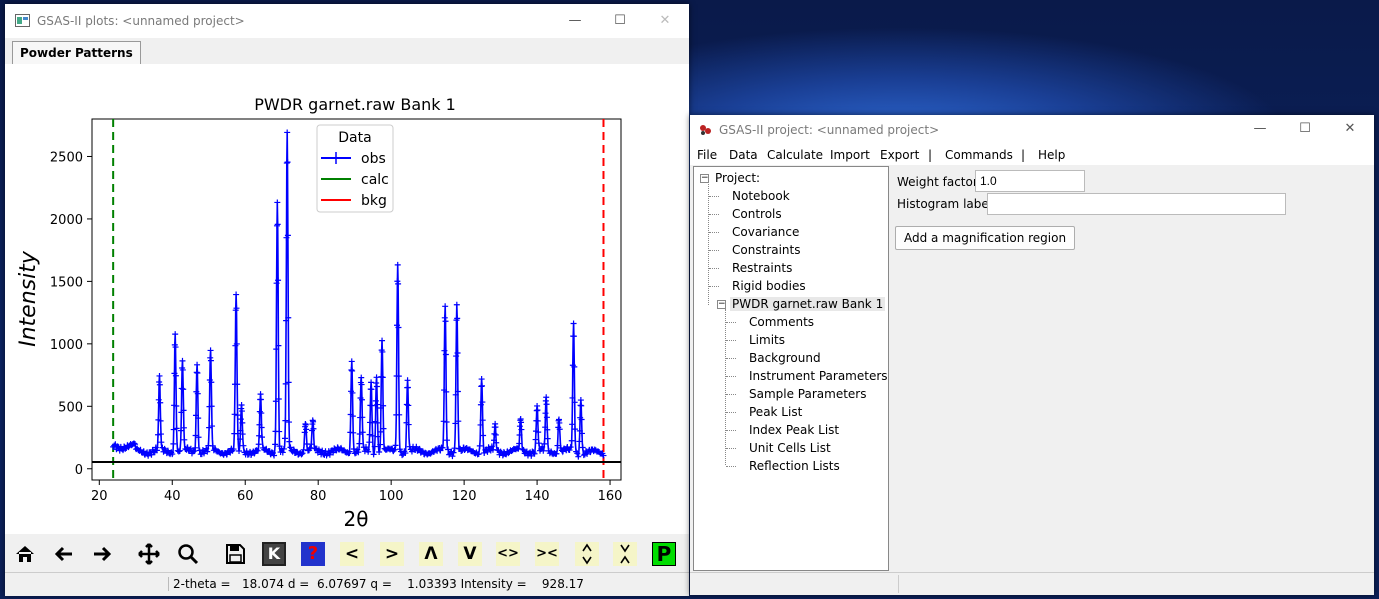 This screenshot has width=1379, height=599. Describe the element at coordinates (508, 554) in the screenshot. I see `expand-x-button: <>` at that location.